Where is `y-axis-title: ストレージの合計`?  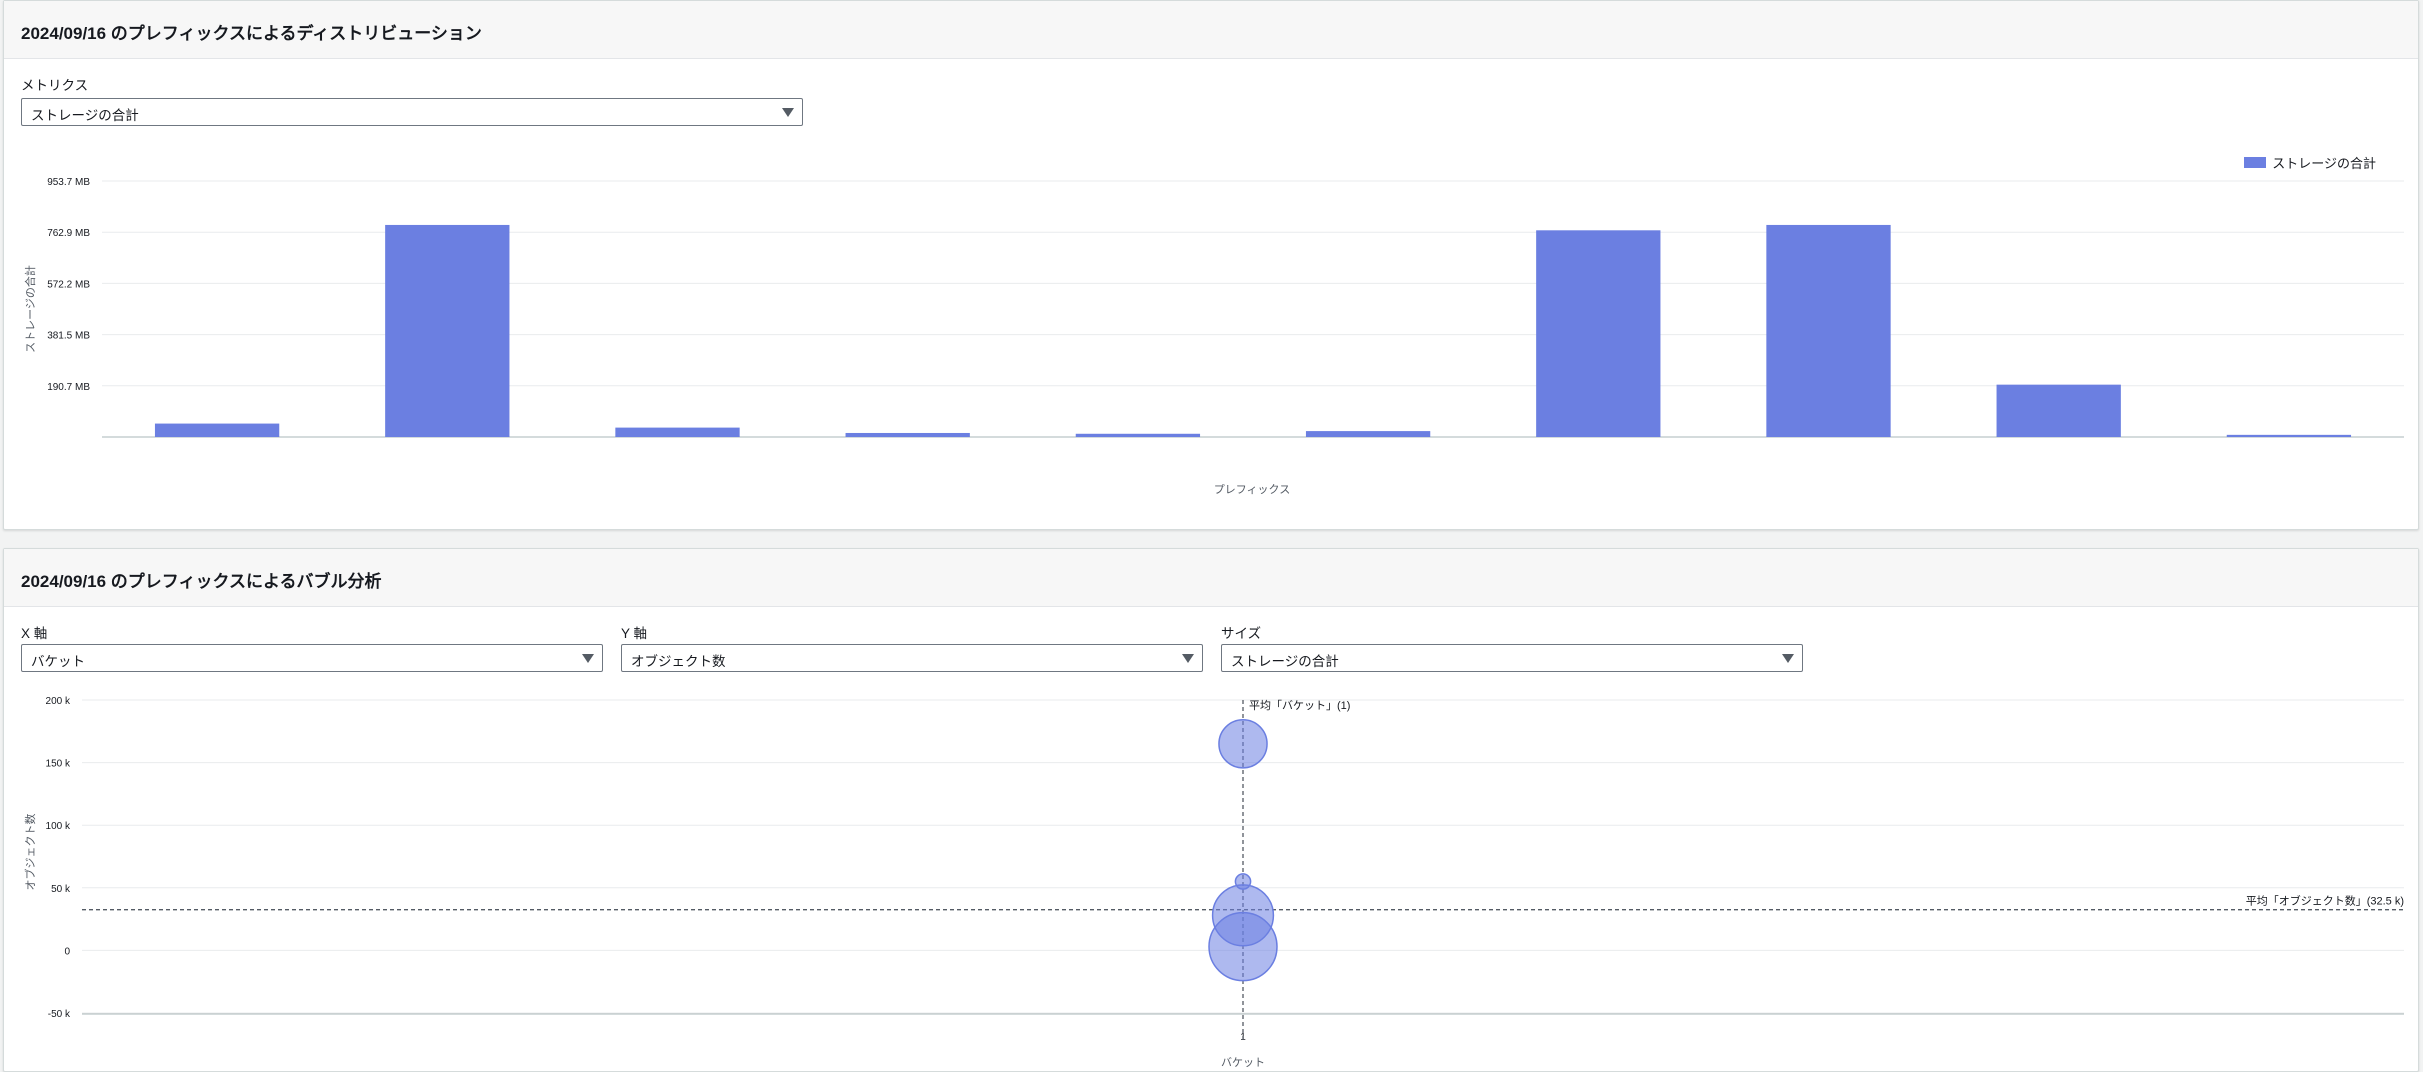
y-axis-title: ストレージの合計 is located at coordinates (30, 309).